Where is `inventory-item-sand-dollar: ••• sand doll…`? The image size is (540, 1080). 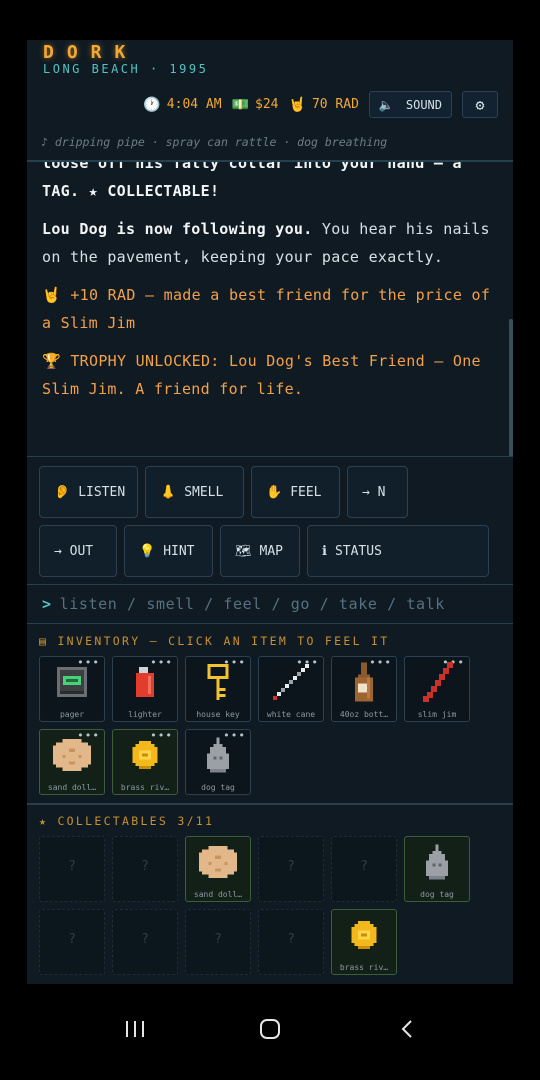
inventory-item-sand-dollar: ••• sand doll… is located at coordinates (72, 762).